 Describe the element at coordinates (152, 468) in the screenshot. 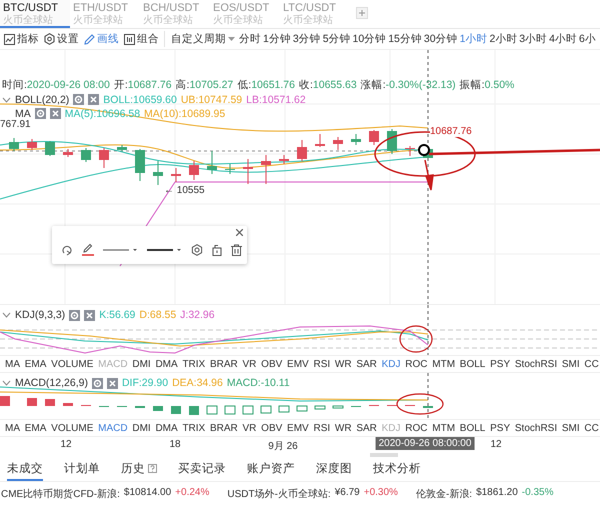

I see `help-icon` at that location.